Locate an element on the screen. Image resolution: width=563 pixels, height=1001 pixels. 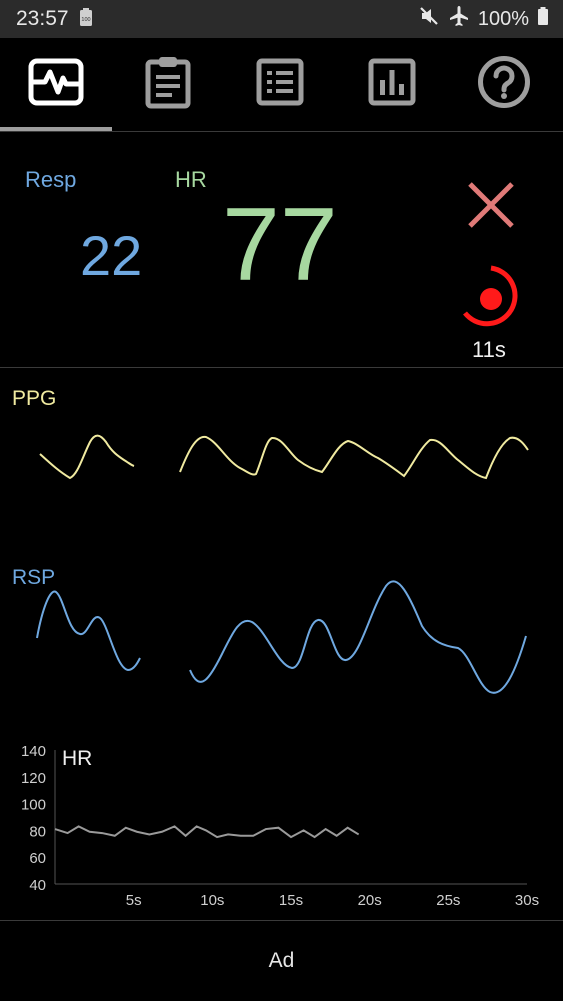
record-timer: 11s is located at coordinates (489, 349).